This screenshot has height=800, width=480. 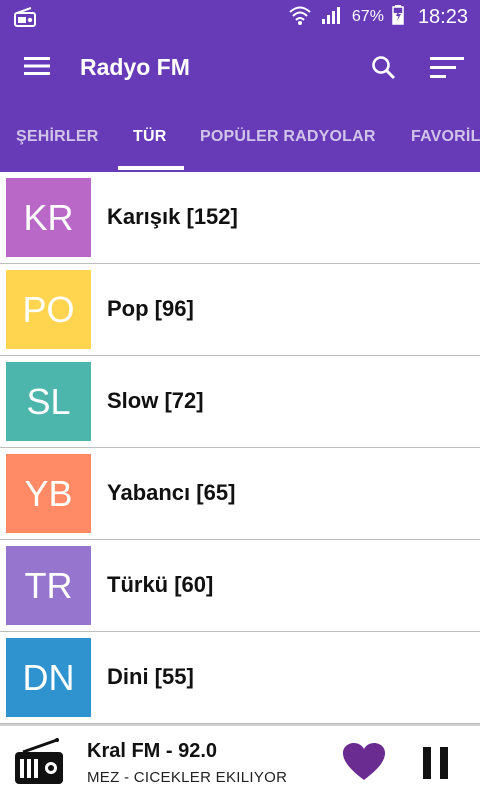 I want to click on radio-notification-icon, so click(x=25, y=19).